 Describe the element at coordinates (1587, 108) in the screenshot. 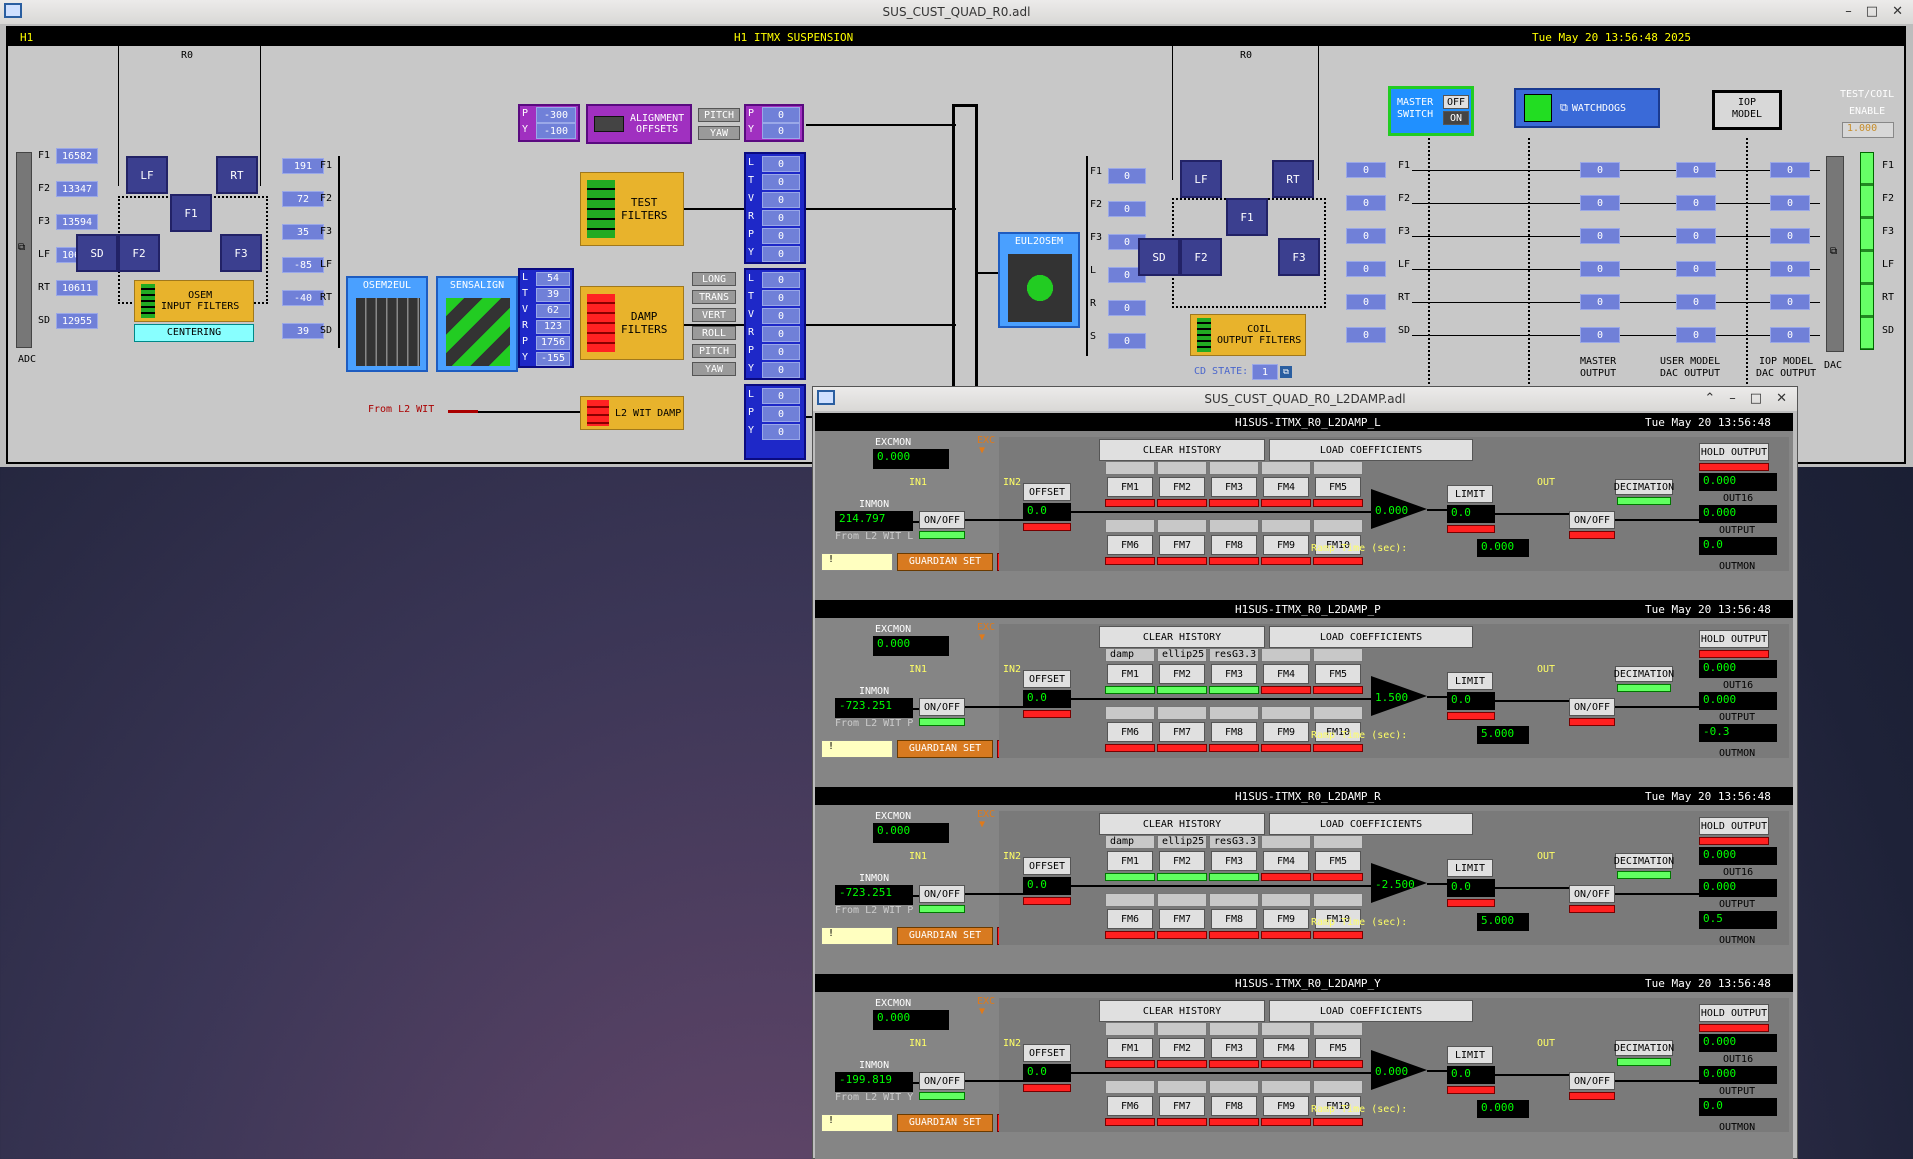

I see `watchdogs-button: ⧉ WATCHDOGS` at that location.